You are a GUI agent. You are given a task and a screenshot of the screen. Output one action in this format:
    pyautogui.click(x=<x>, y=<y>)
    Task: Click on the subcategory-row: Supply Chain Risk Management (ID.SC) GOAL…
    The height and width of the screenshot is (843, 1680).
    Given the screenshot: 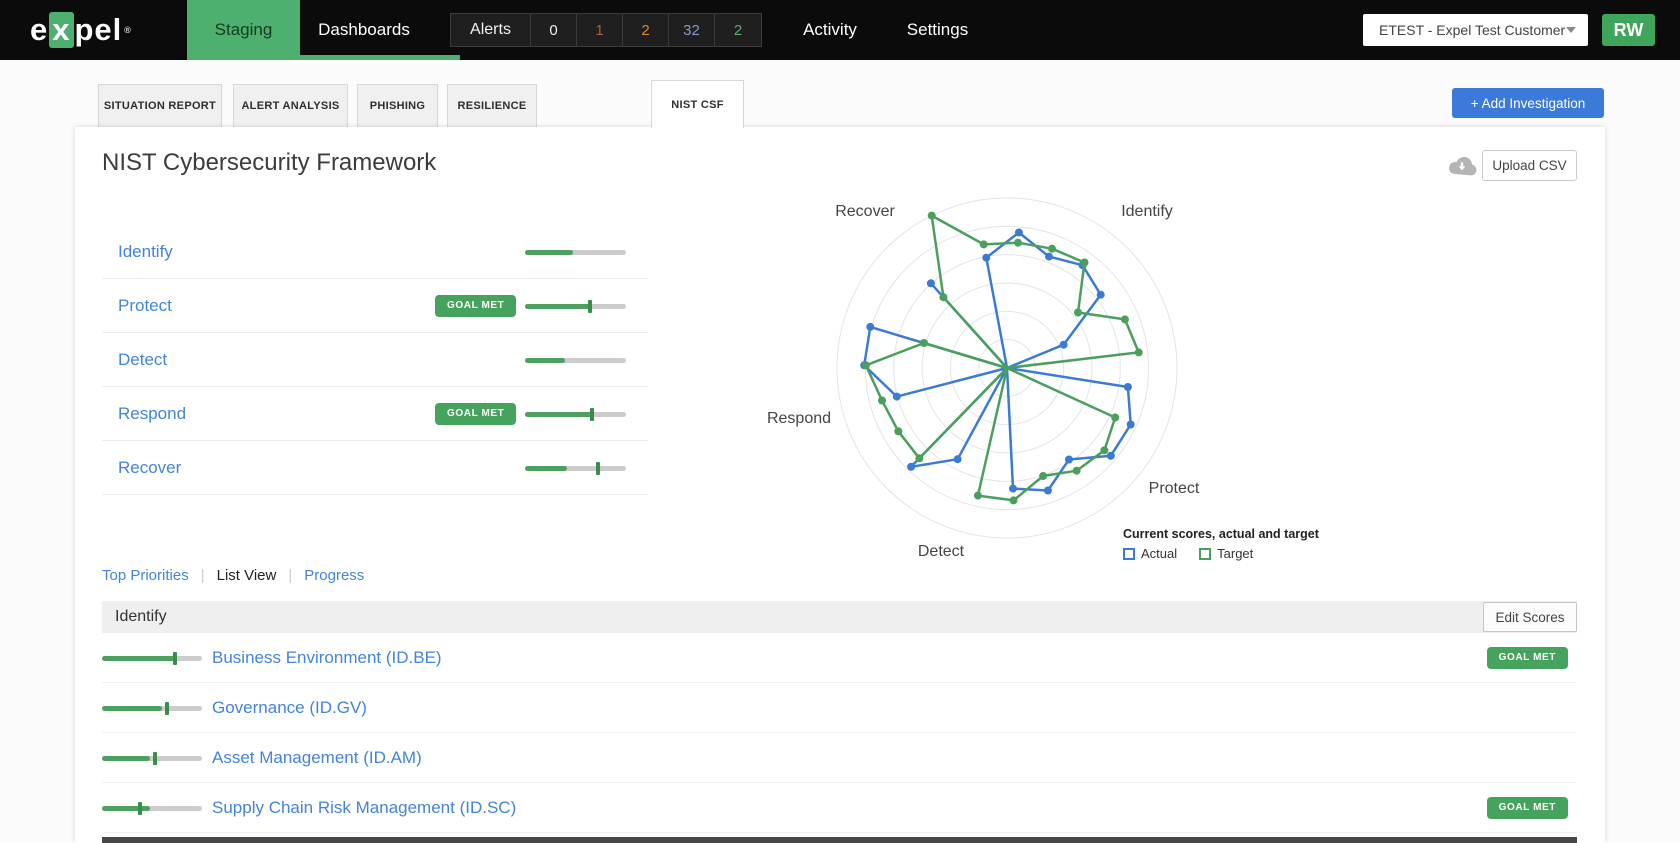 What is the action you would take?
    pyautogui.click(x=839, y=808)
    